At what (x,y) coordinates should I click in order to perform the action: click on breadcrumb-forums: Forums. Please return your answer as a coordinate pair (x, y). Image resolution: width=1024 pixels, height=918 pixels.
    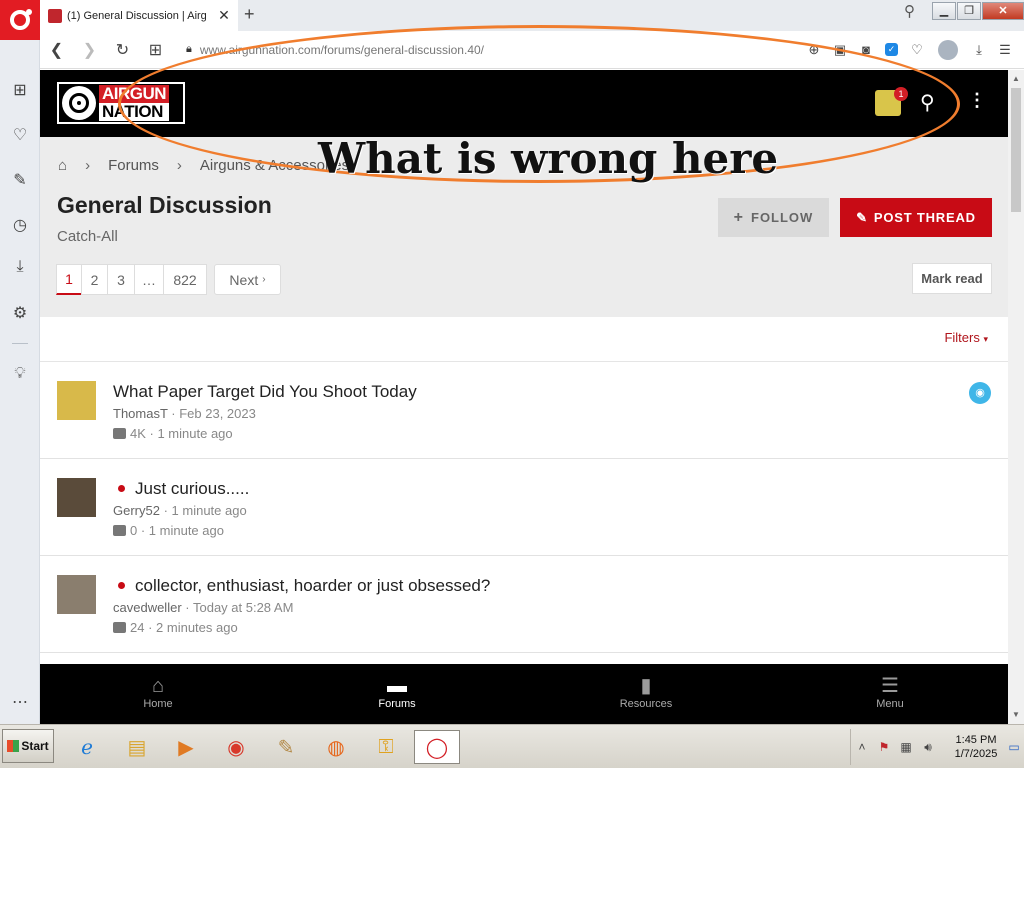
    Looking at the image, I should click on (133, 165).